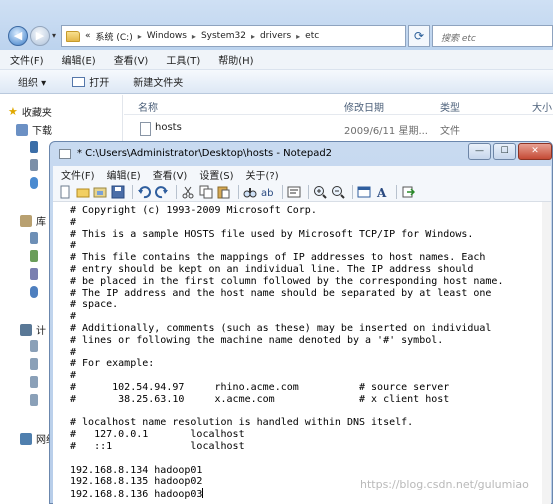 This screenshot has width=553, height=504. I want to click on forward-button: ▶, so click(40, 36).